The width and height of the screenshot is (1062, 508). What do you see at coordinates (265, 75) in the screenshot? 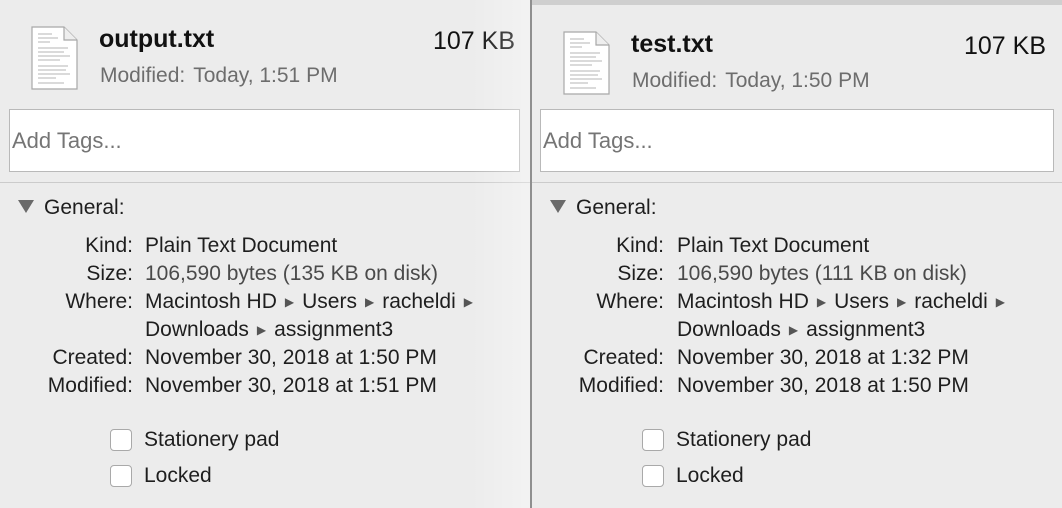
I see `modified-value: Today, 1:51 PM` at bounding box center [265, 75].